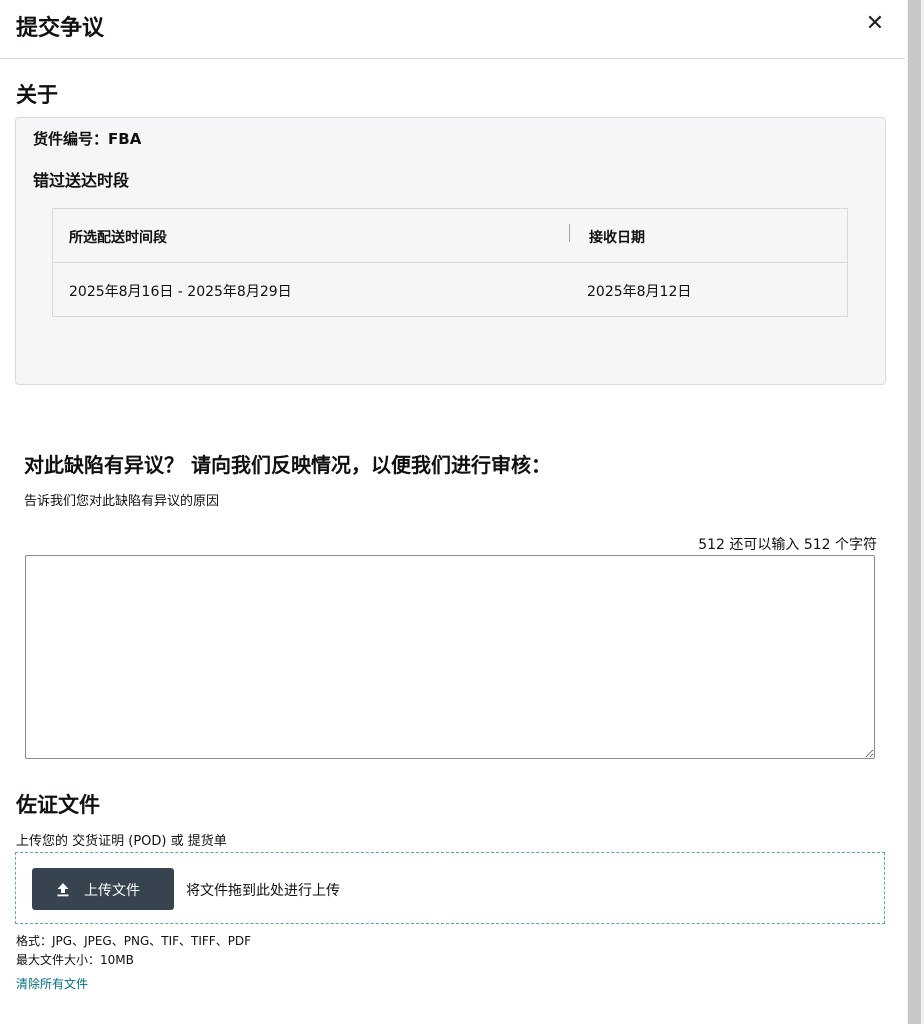 The image size is (924, 1024). I want to click on drop-hint: 将文件拖到此处进行上传, so click(263, 891).